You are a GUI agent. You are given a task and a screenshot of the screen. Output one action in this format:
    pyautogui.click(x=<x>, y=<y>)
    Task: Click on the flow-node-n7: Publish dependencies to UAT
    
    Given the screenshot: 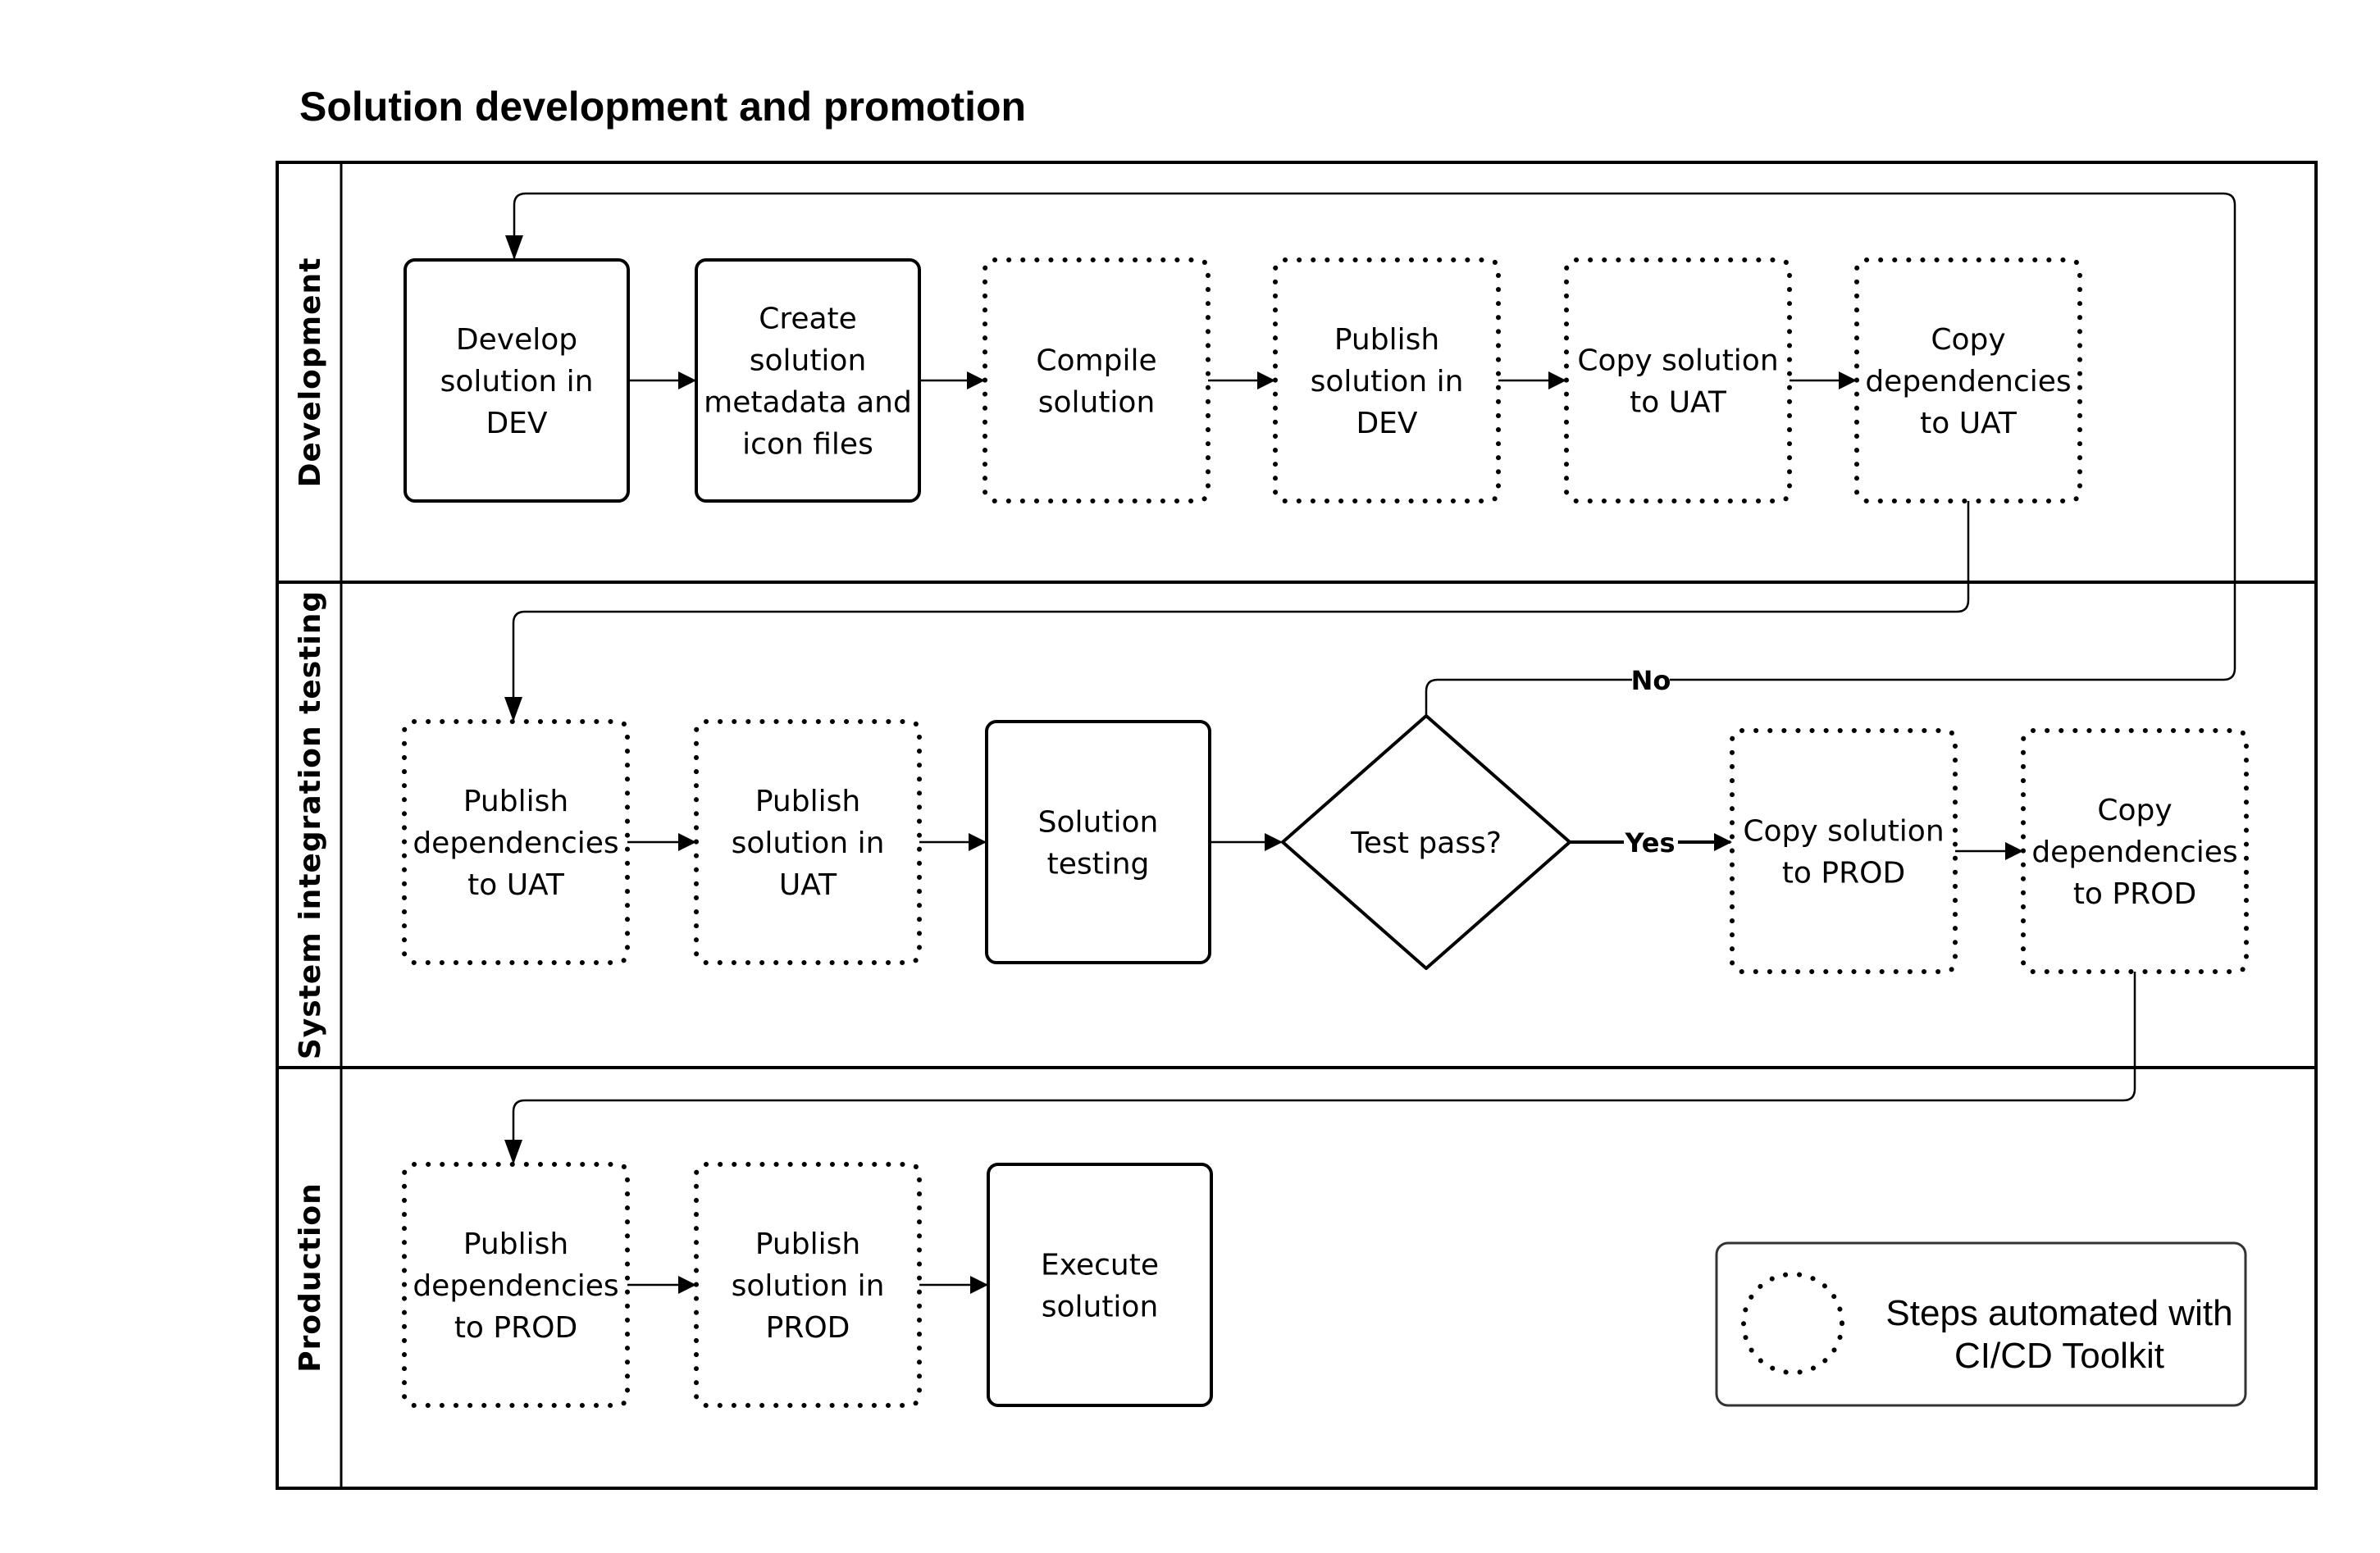 What is the action you would take?
    pyautogui.click(x=516, y=842)
    